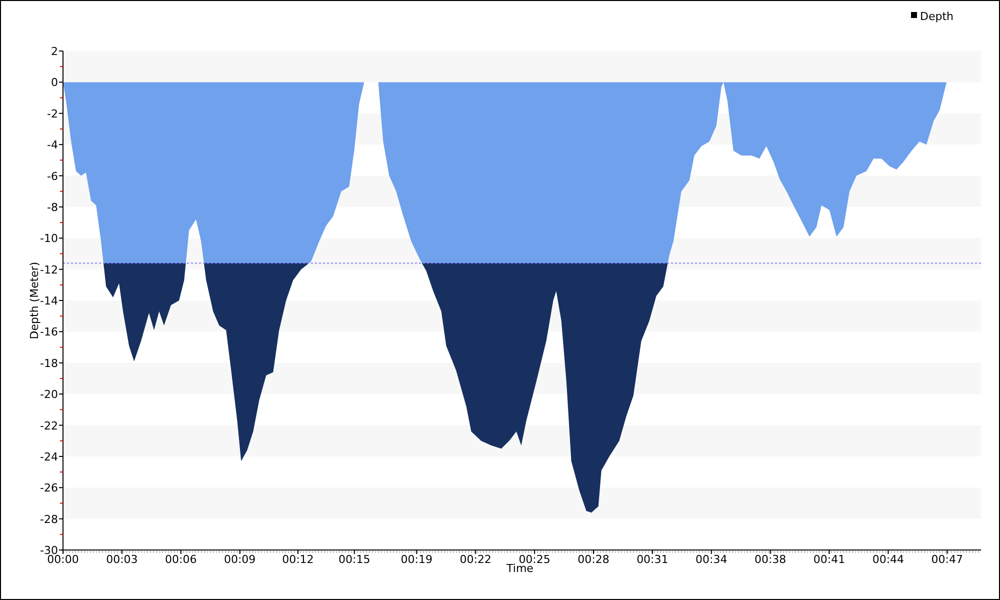 Image resolution: width=1000 pixels, height=600 pixels. What do you see at coordinates (770, 559) in the screenshot?
I see `x-tick-label: 00:38` at bounding box center [770, 559].